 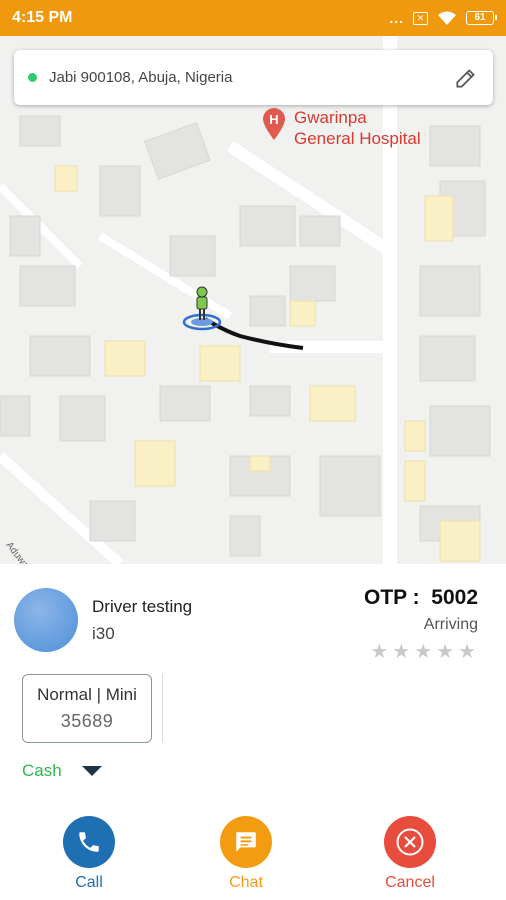 What do you see at coordinates (410, 842) in the screenshot?
I see `cancel-x-icon` at bounding box center [410, 842].